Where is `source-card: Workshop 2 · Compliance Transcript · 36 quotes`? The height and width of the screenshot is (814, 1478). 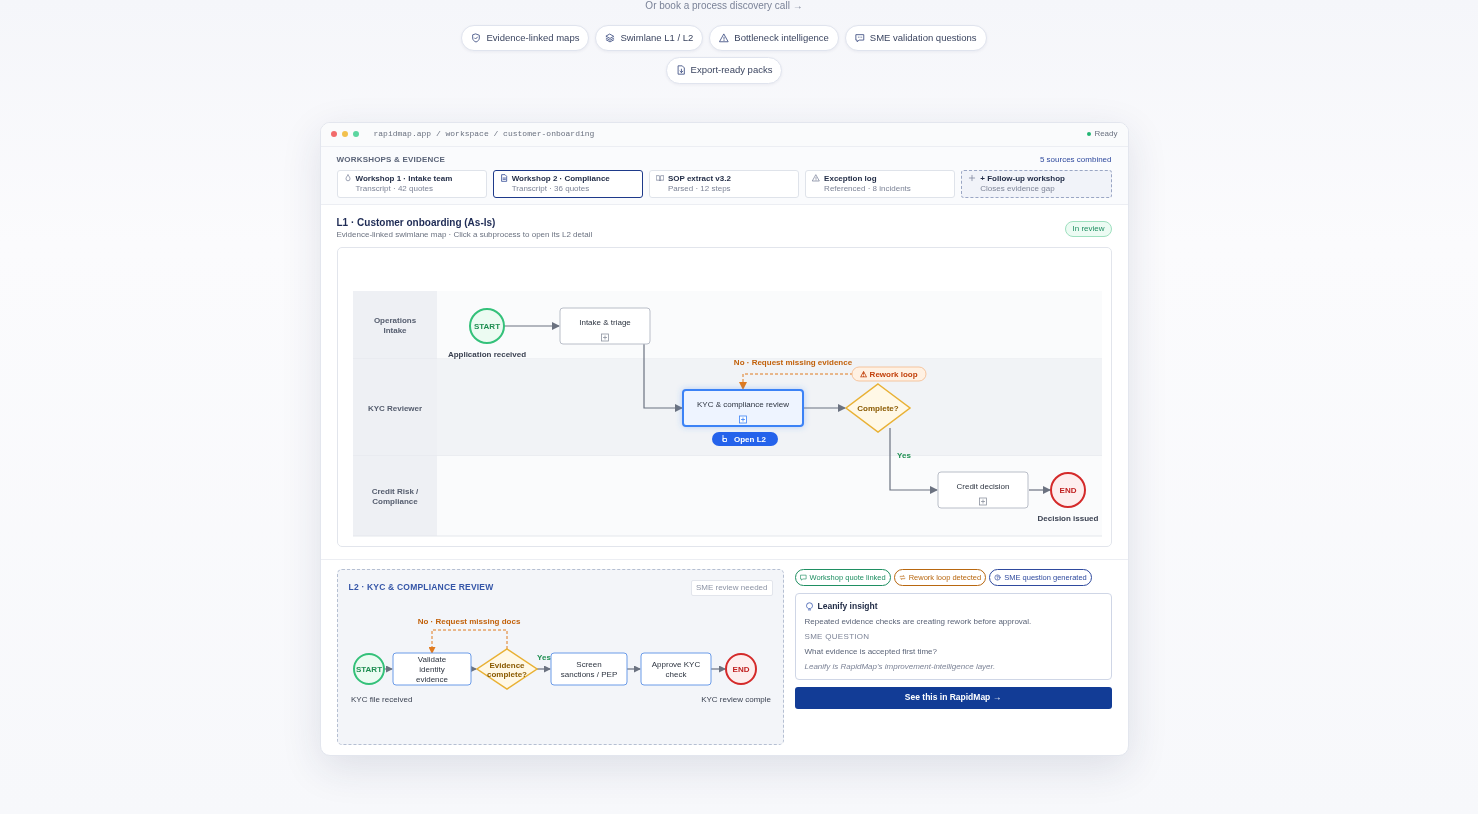 source-card: Workshop 2 · Compliance Transcript · 36 quotes is located at coordinates (567, 183).